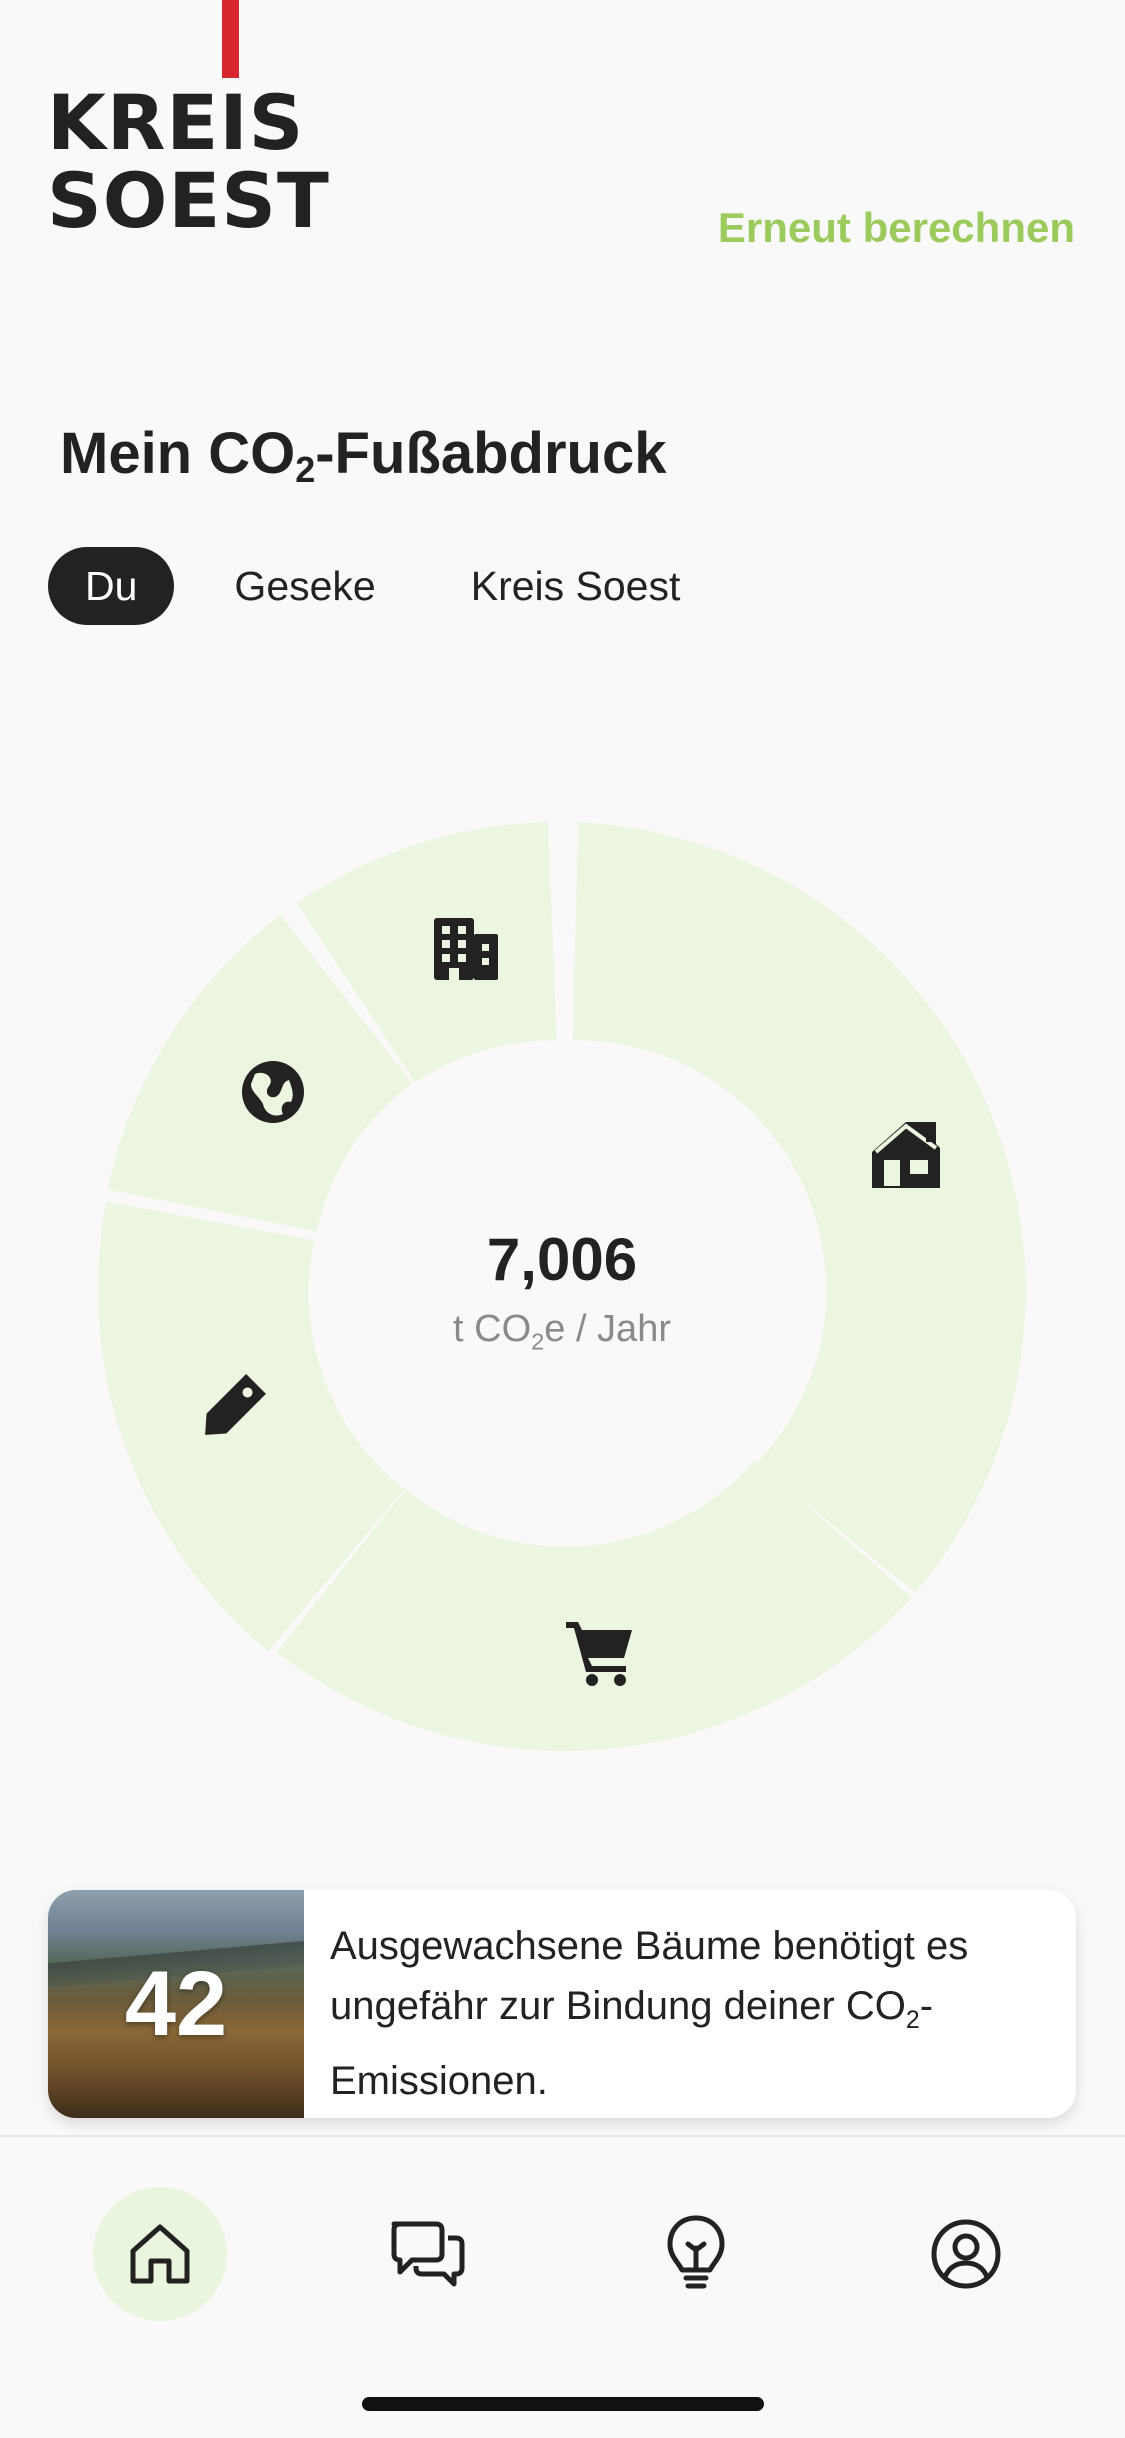 This screenshot has height=2438, width=1125. Describe the element at coordinates (273, 1092) in the screenshot. I see `globe-icon` at that location.